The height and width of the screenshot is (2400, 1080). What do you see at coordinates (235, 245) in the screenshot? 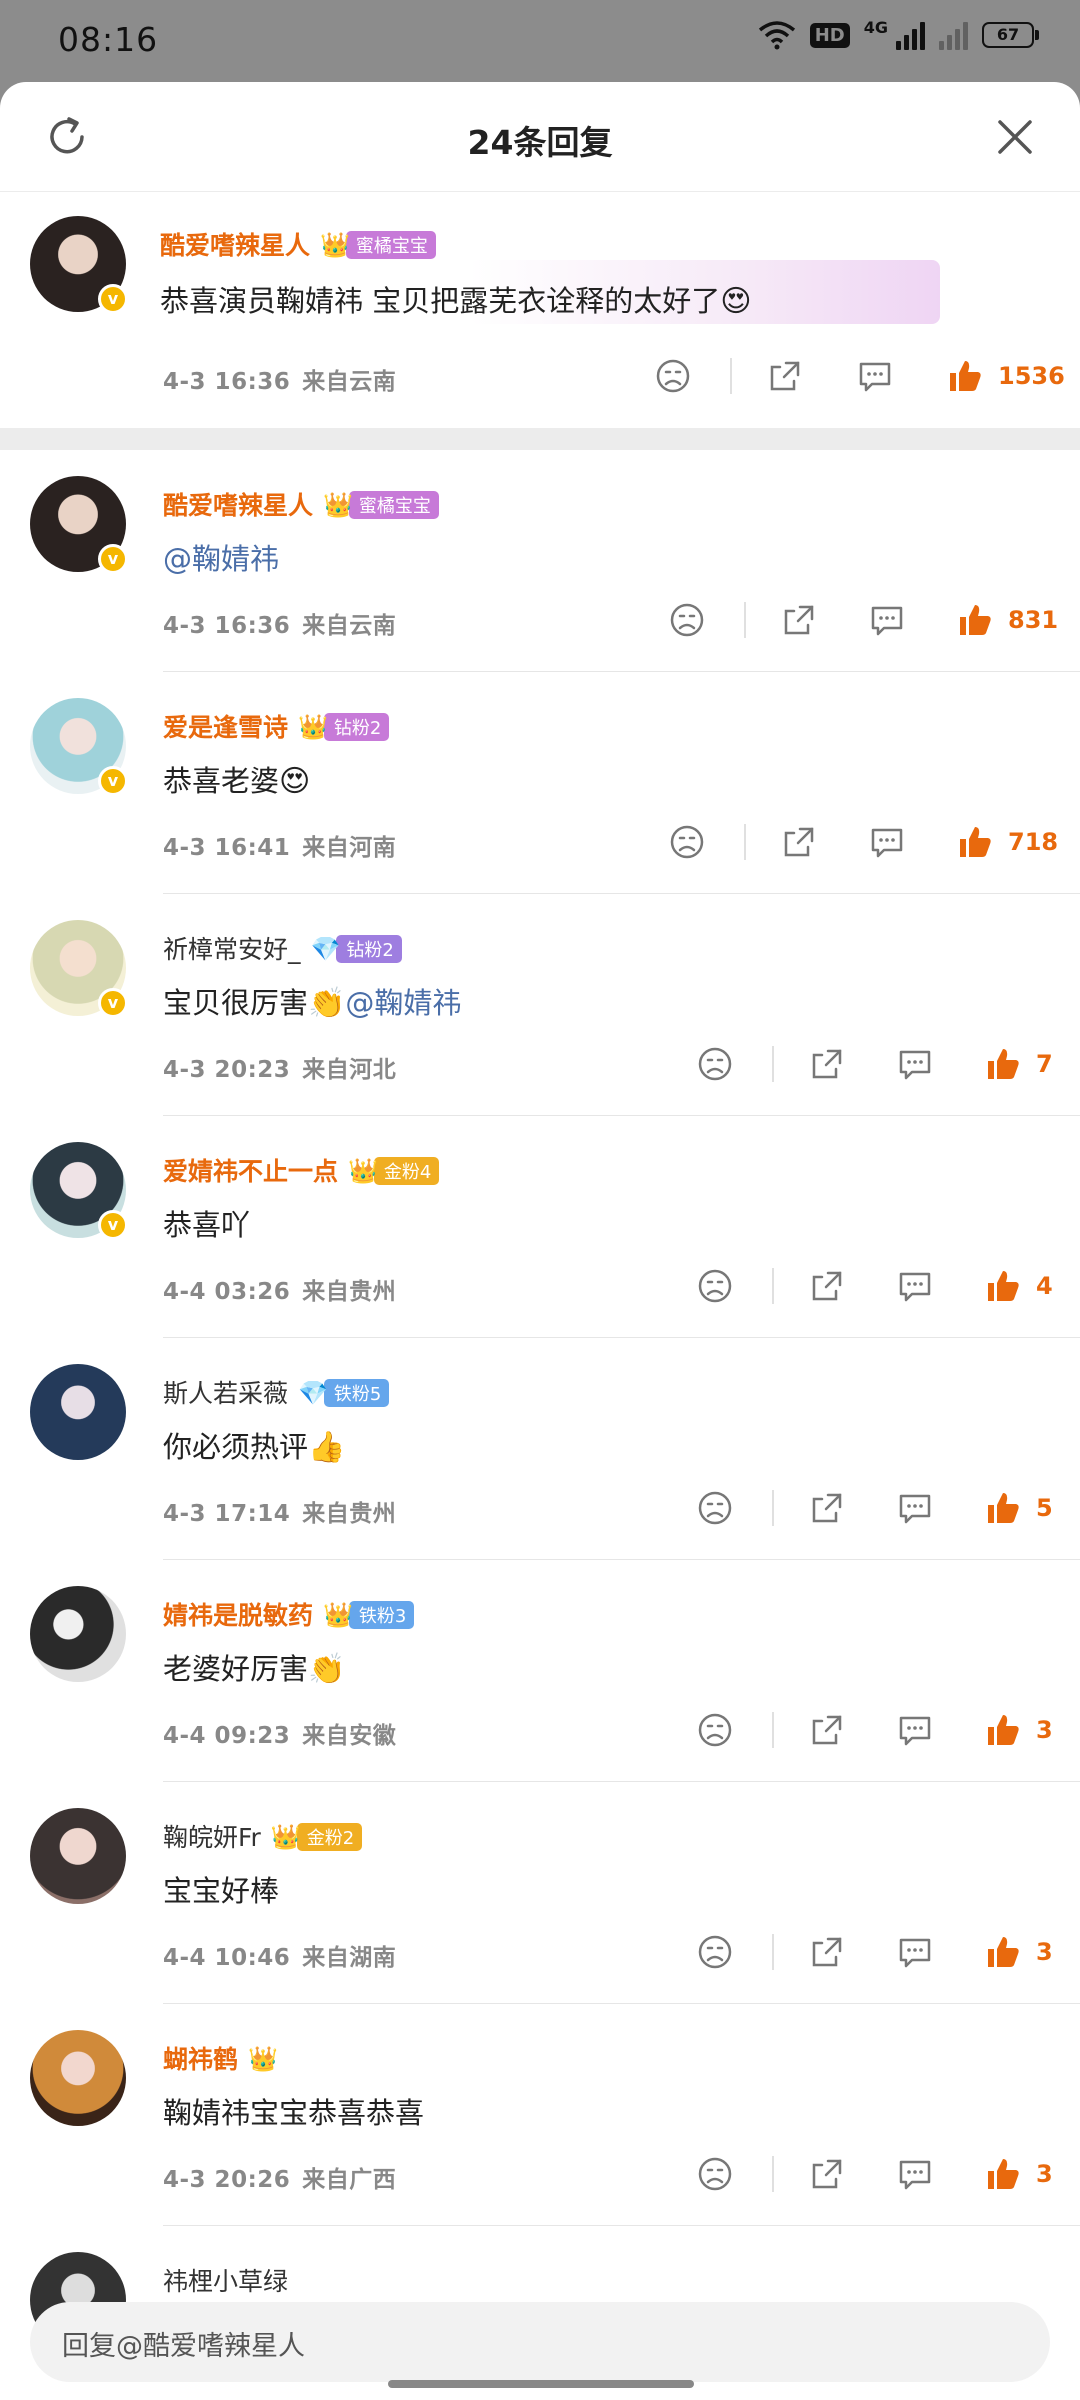
I see `author-name: 酷爱嗜辣星人` at bounding box center [235, 245].